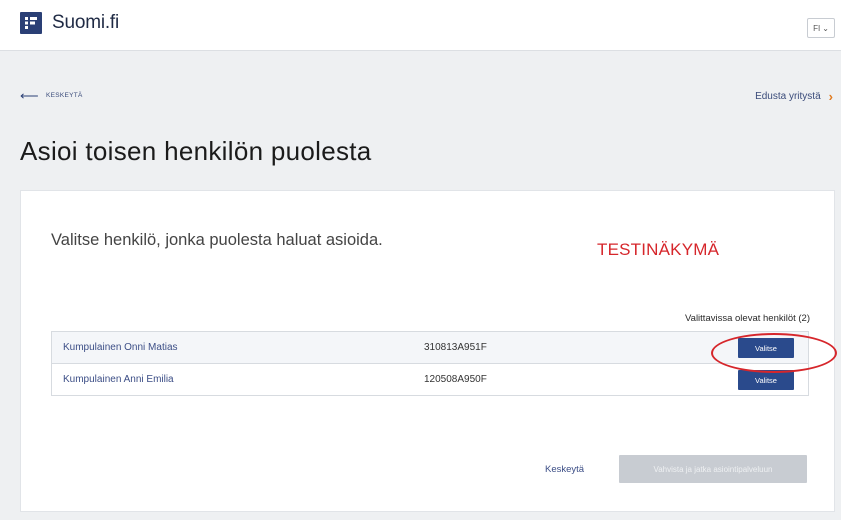 The image size is (841, 520). I want to click on cancel-link: Keskeytä, so click(564, 469).